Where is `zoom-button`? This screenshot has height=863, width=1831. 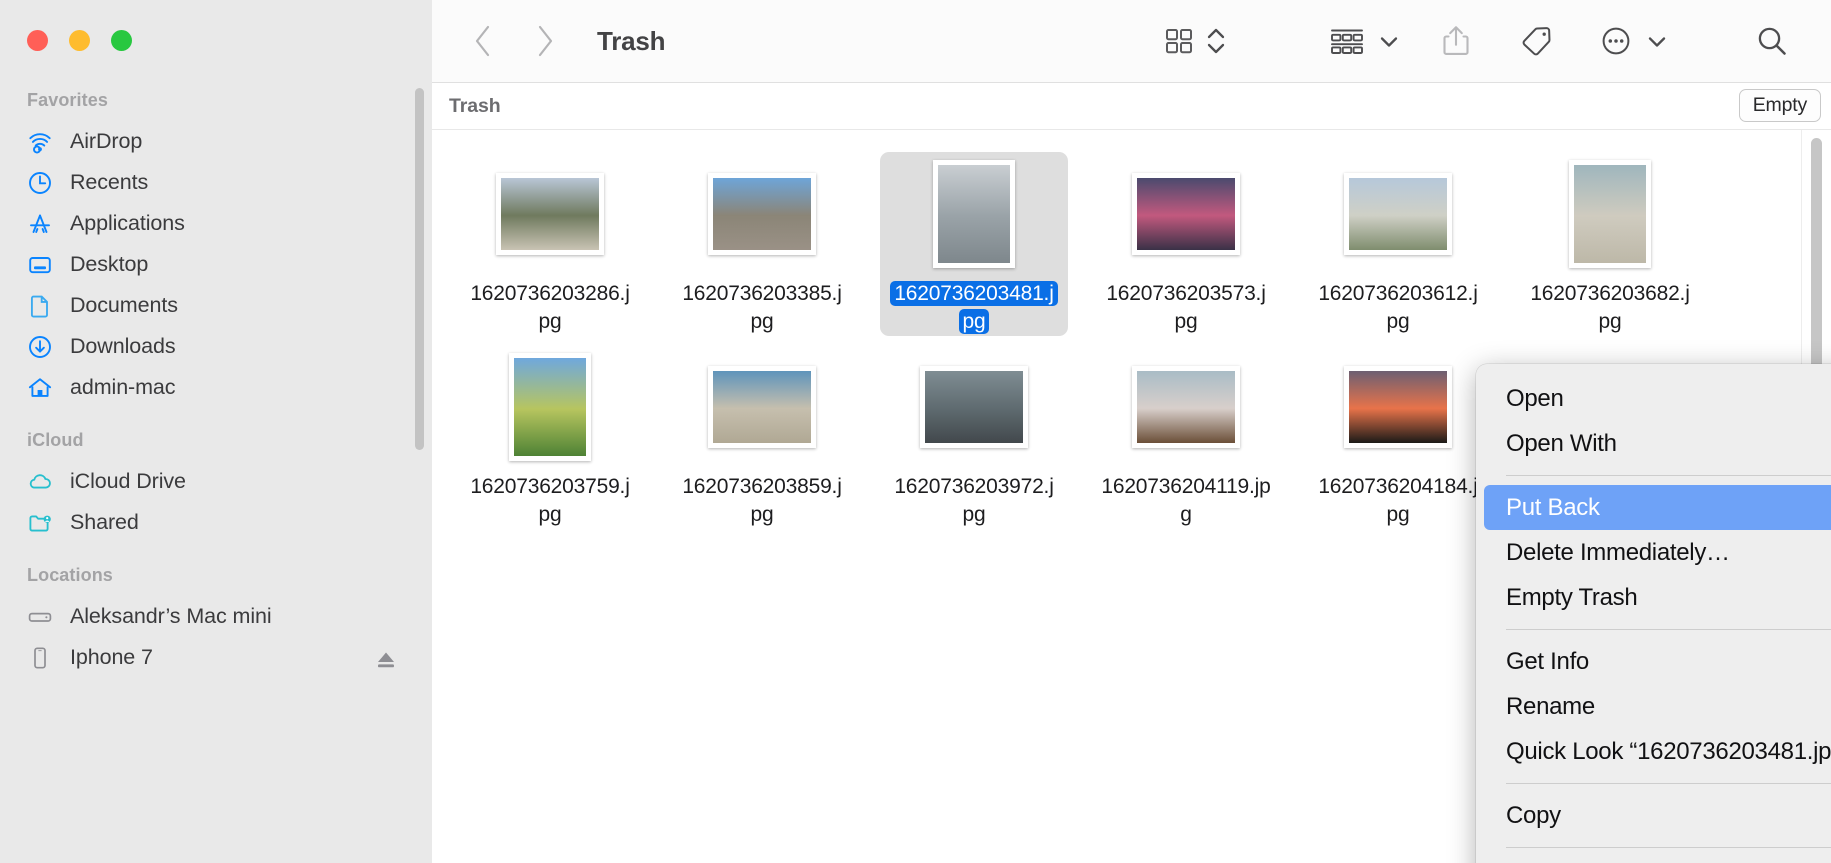
zoom-button is located at coordinates (121, 40).